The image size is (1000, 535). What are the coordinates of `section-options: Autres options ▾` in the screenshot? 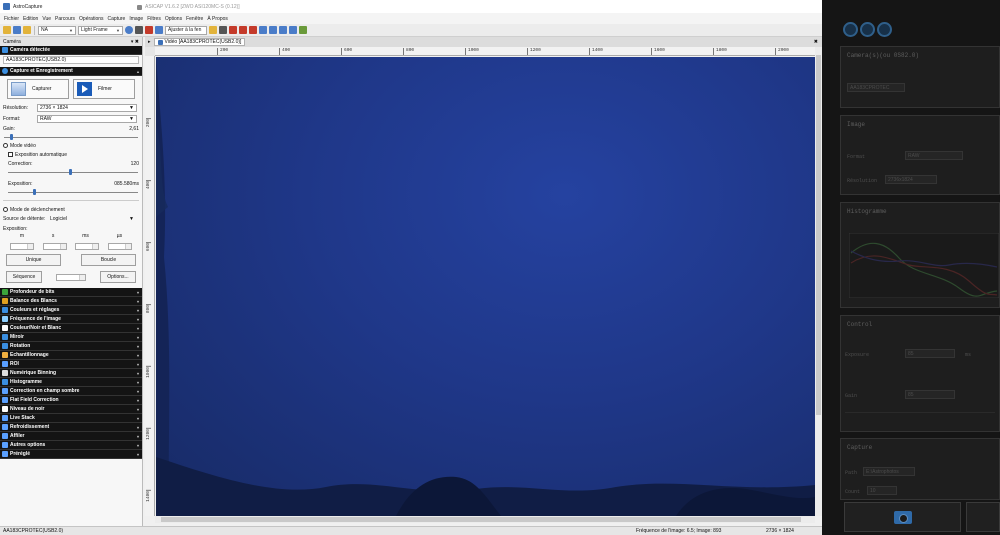 It's located at (71, 445).